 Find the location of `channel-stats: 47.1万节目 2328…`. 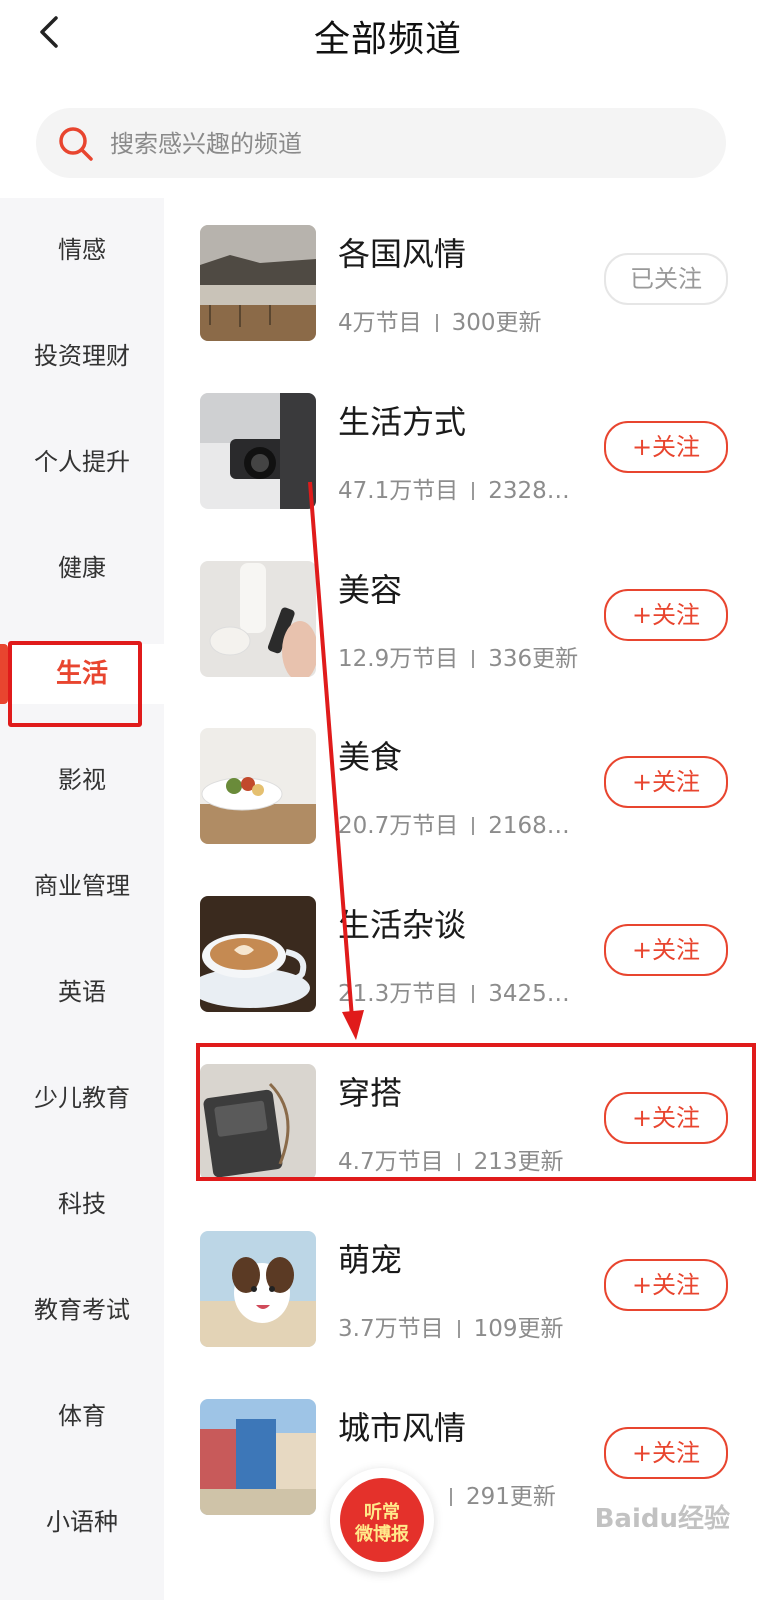

channel-stats: 47.1万节目 2328… is located at coordinates (454, 491).